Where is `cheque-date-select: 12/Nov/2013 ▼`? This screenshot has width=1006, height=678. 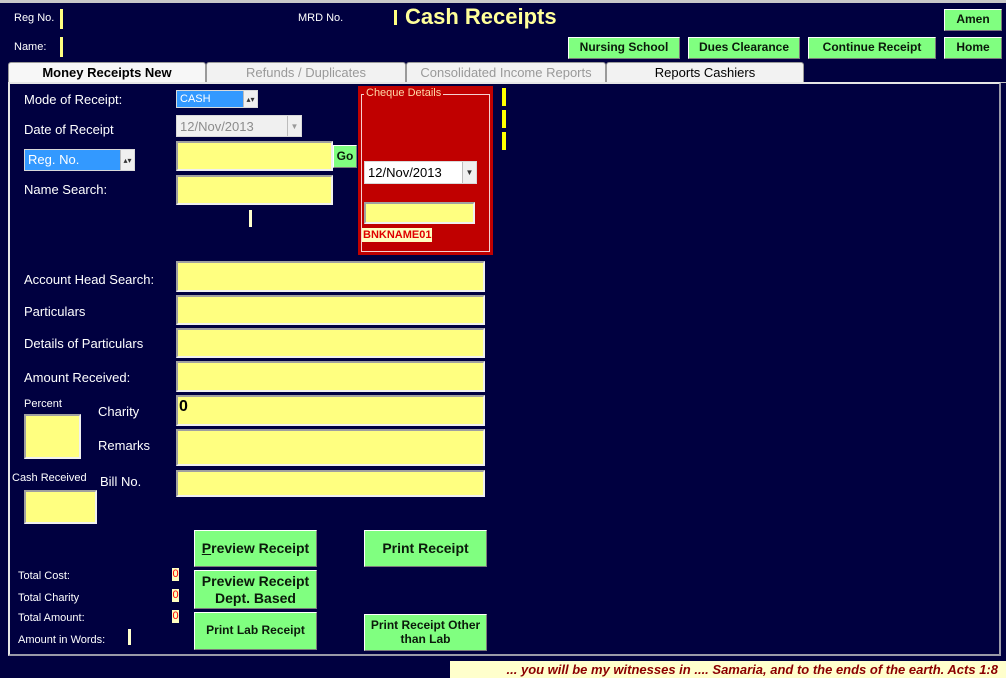 cheque-date-select: 12/Nov/2013 ▼ is located at coordinates (420, 172).